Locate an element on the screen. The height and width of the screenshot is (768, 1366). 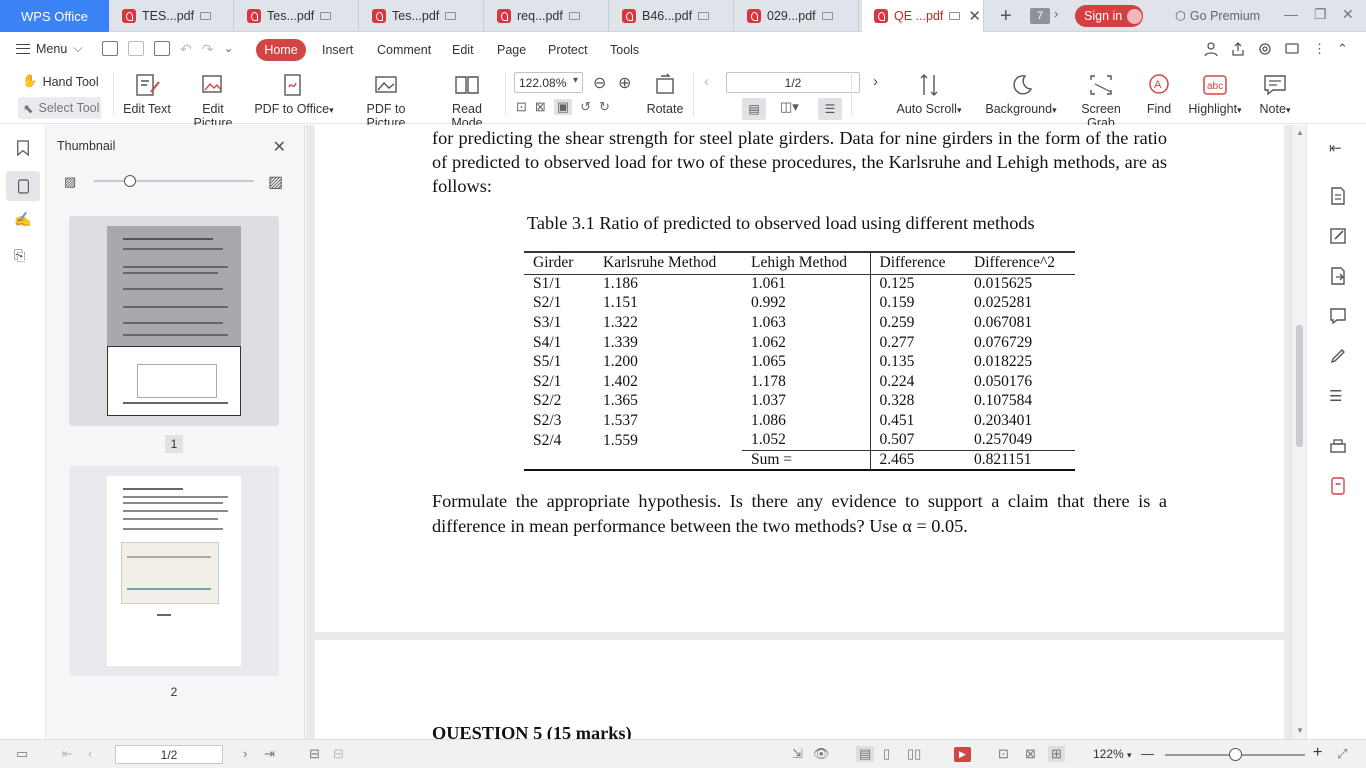
menu-page: Page is located at coordinates (511, 50).